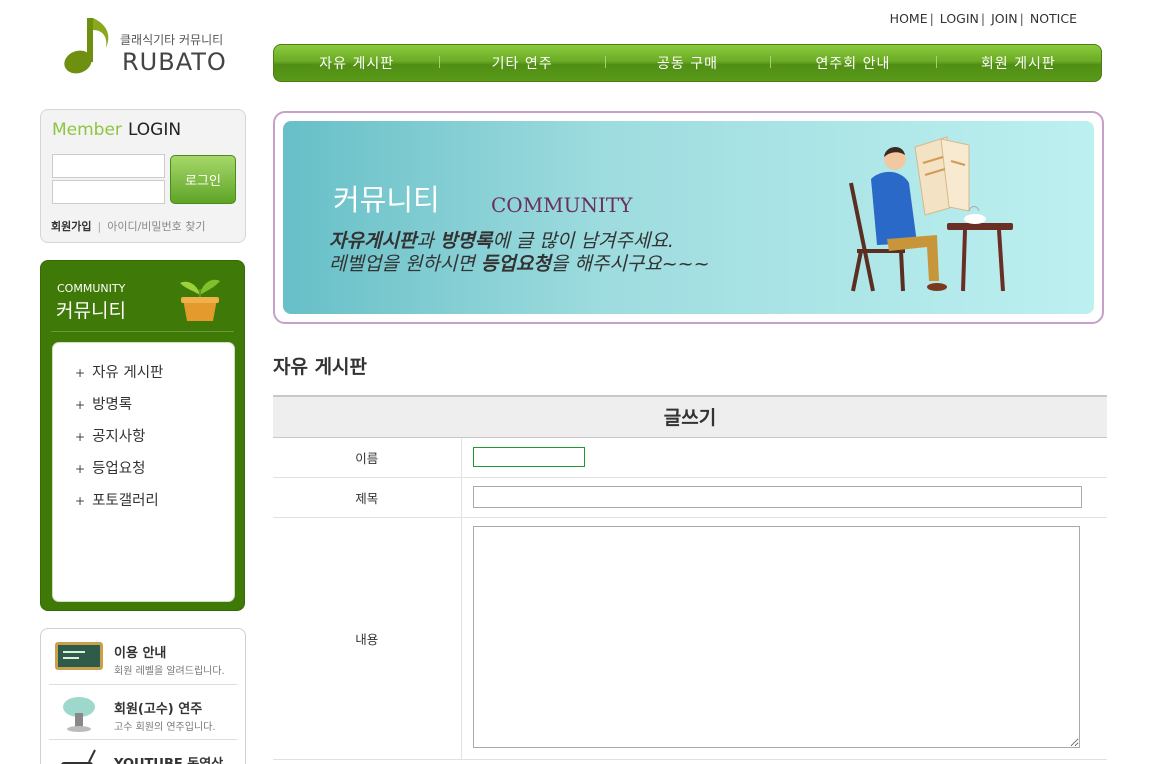 The height and width of the screenshot is (764, 1155). I want to click on login-password-input, so click(108, 192).